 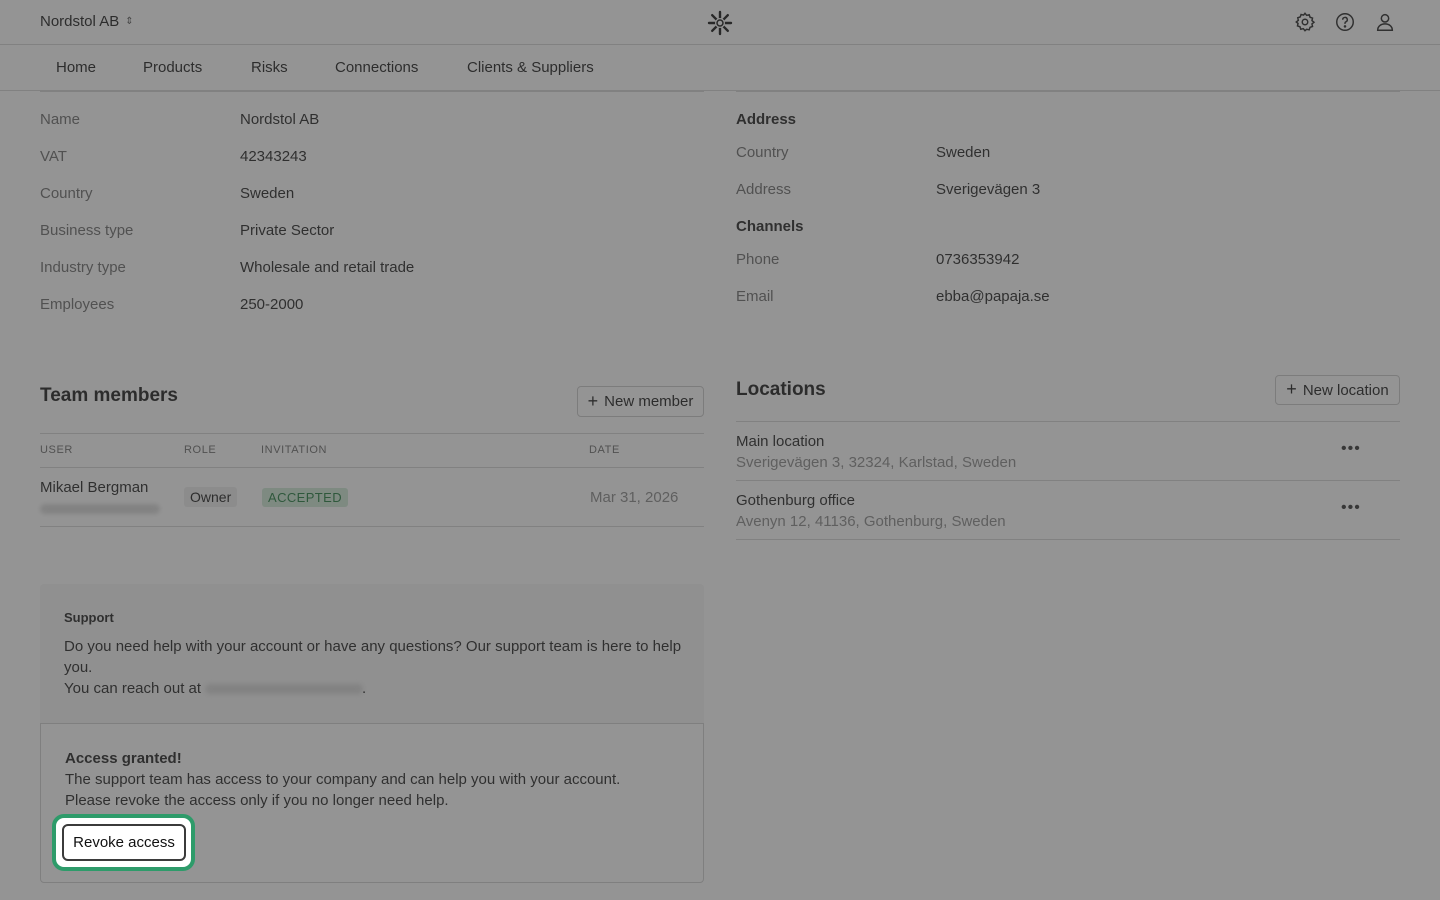 What do you see at coordinates (287, 230) in the screenshot?
I see `business-type-value: Private Sector` at bounding box center [287, 230].